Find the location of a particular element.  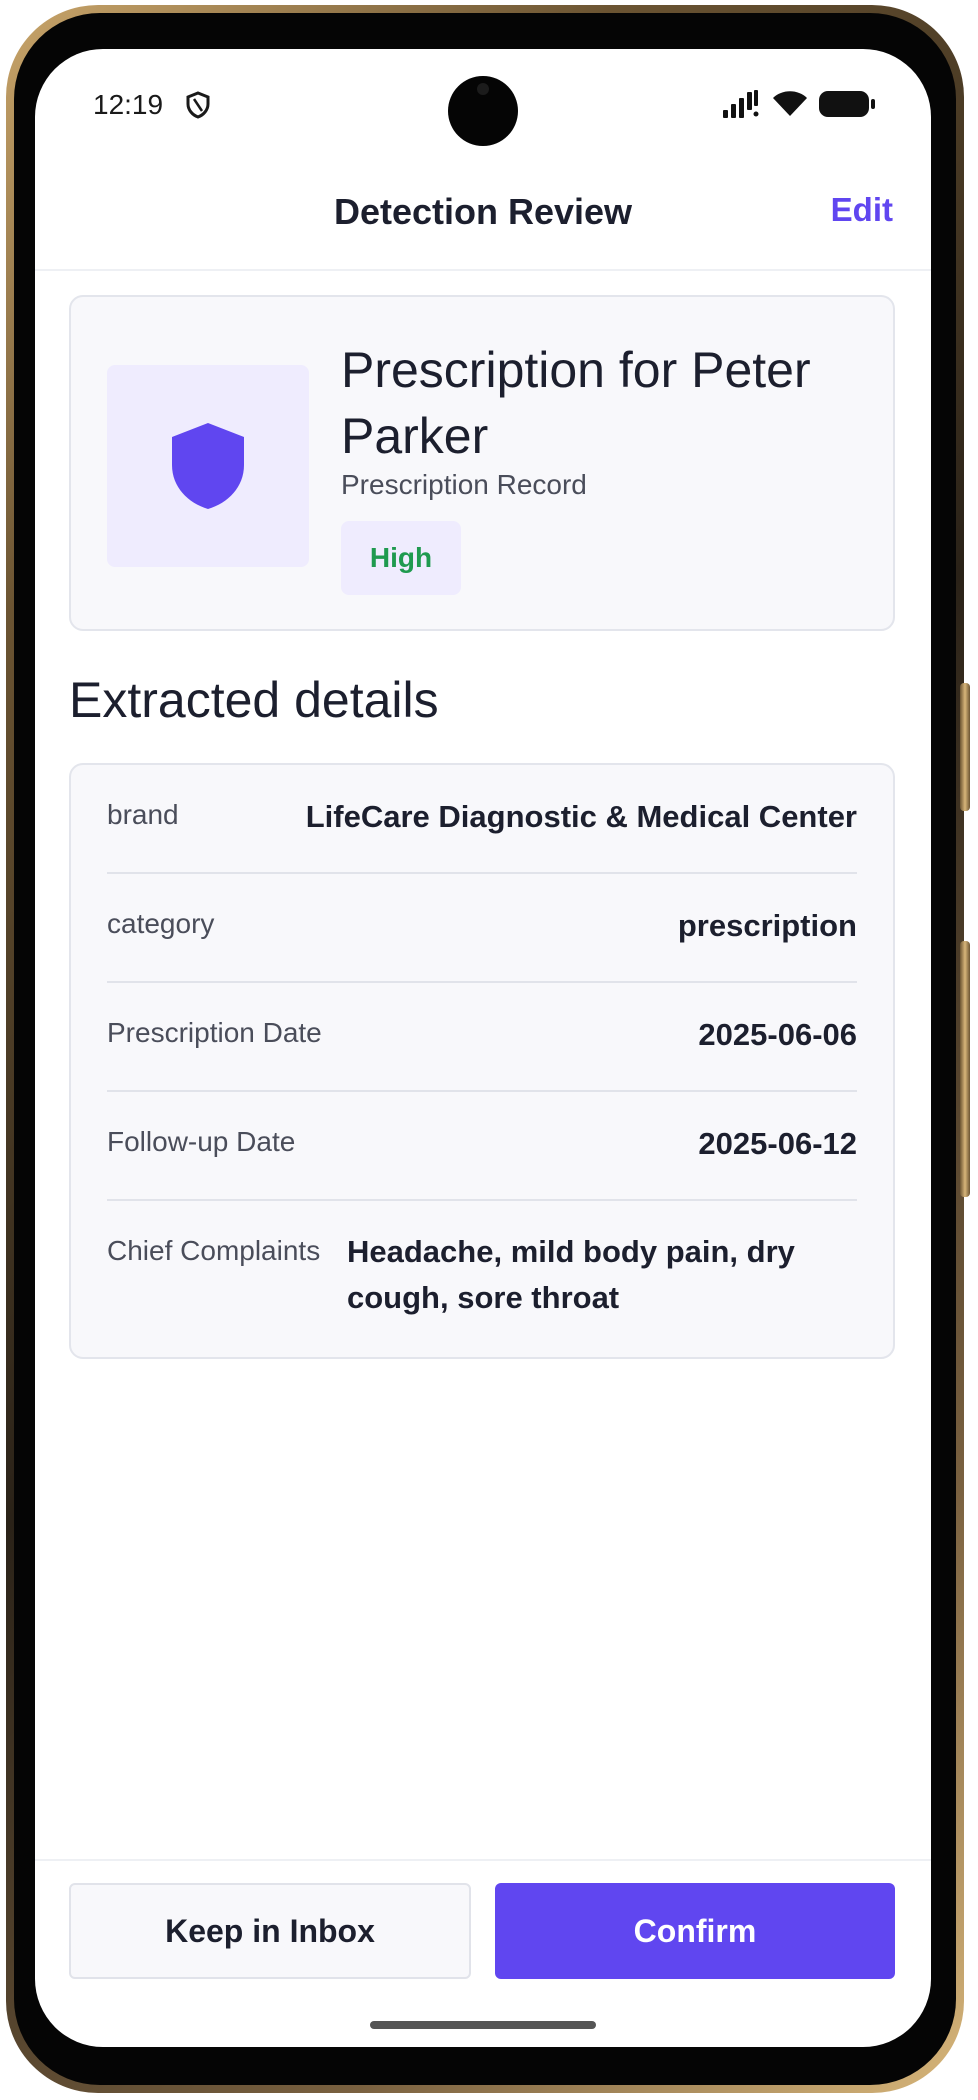

home-indicator is located at coordinates (483, 2025).